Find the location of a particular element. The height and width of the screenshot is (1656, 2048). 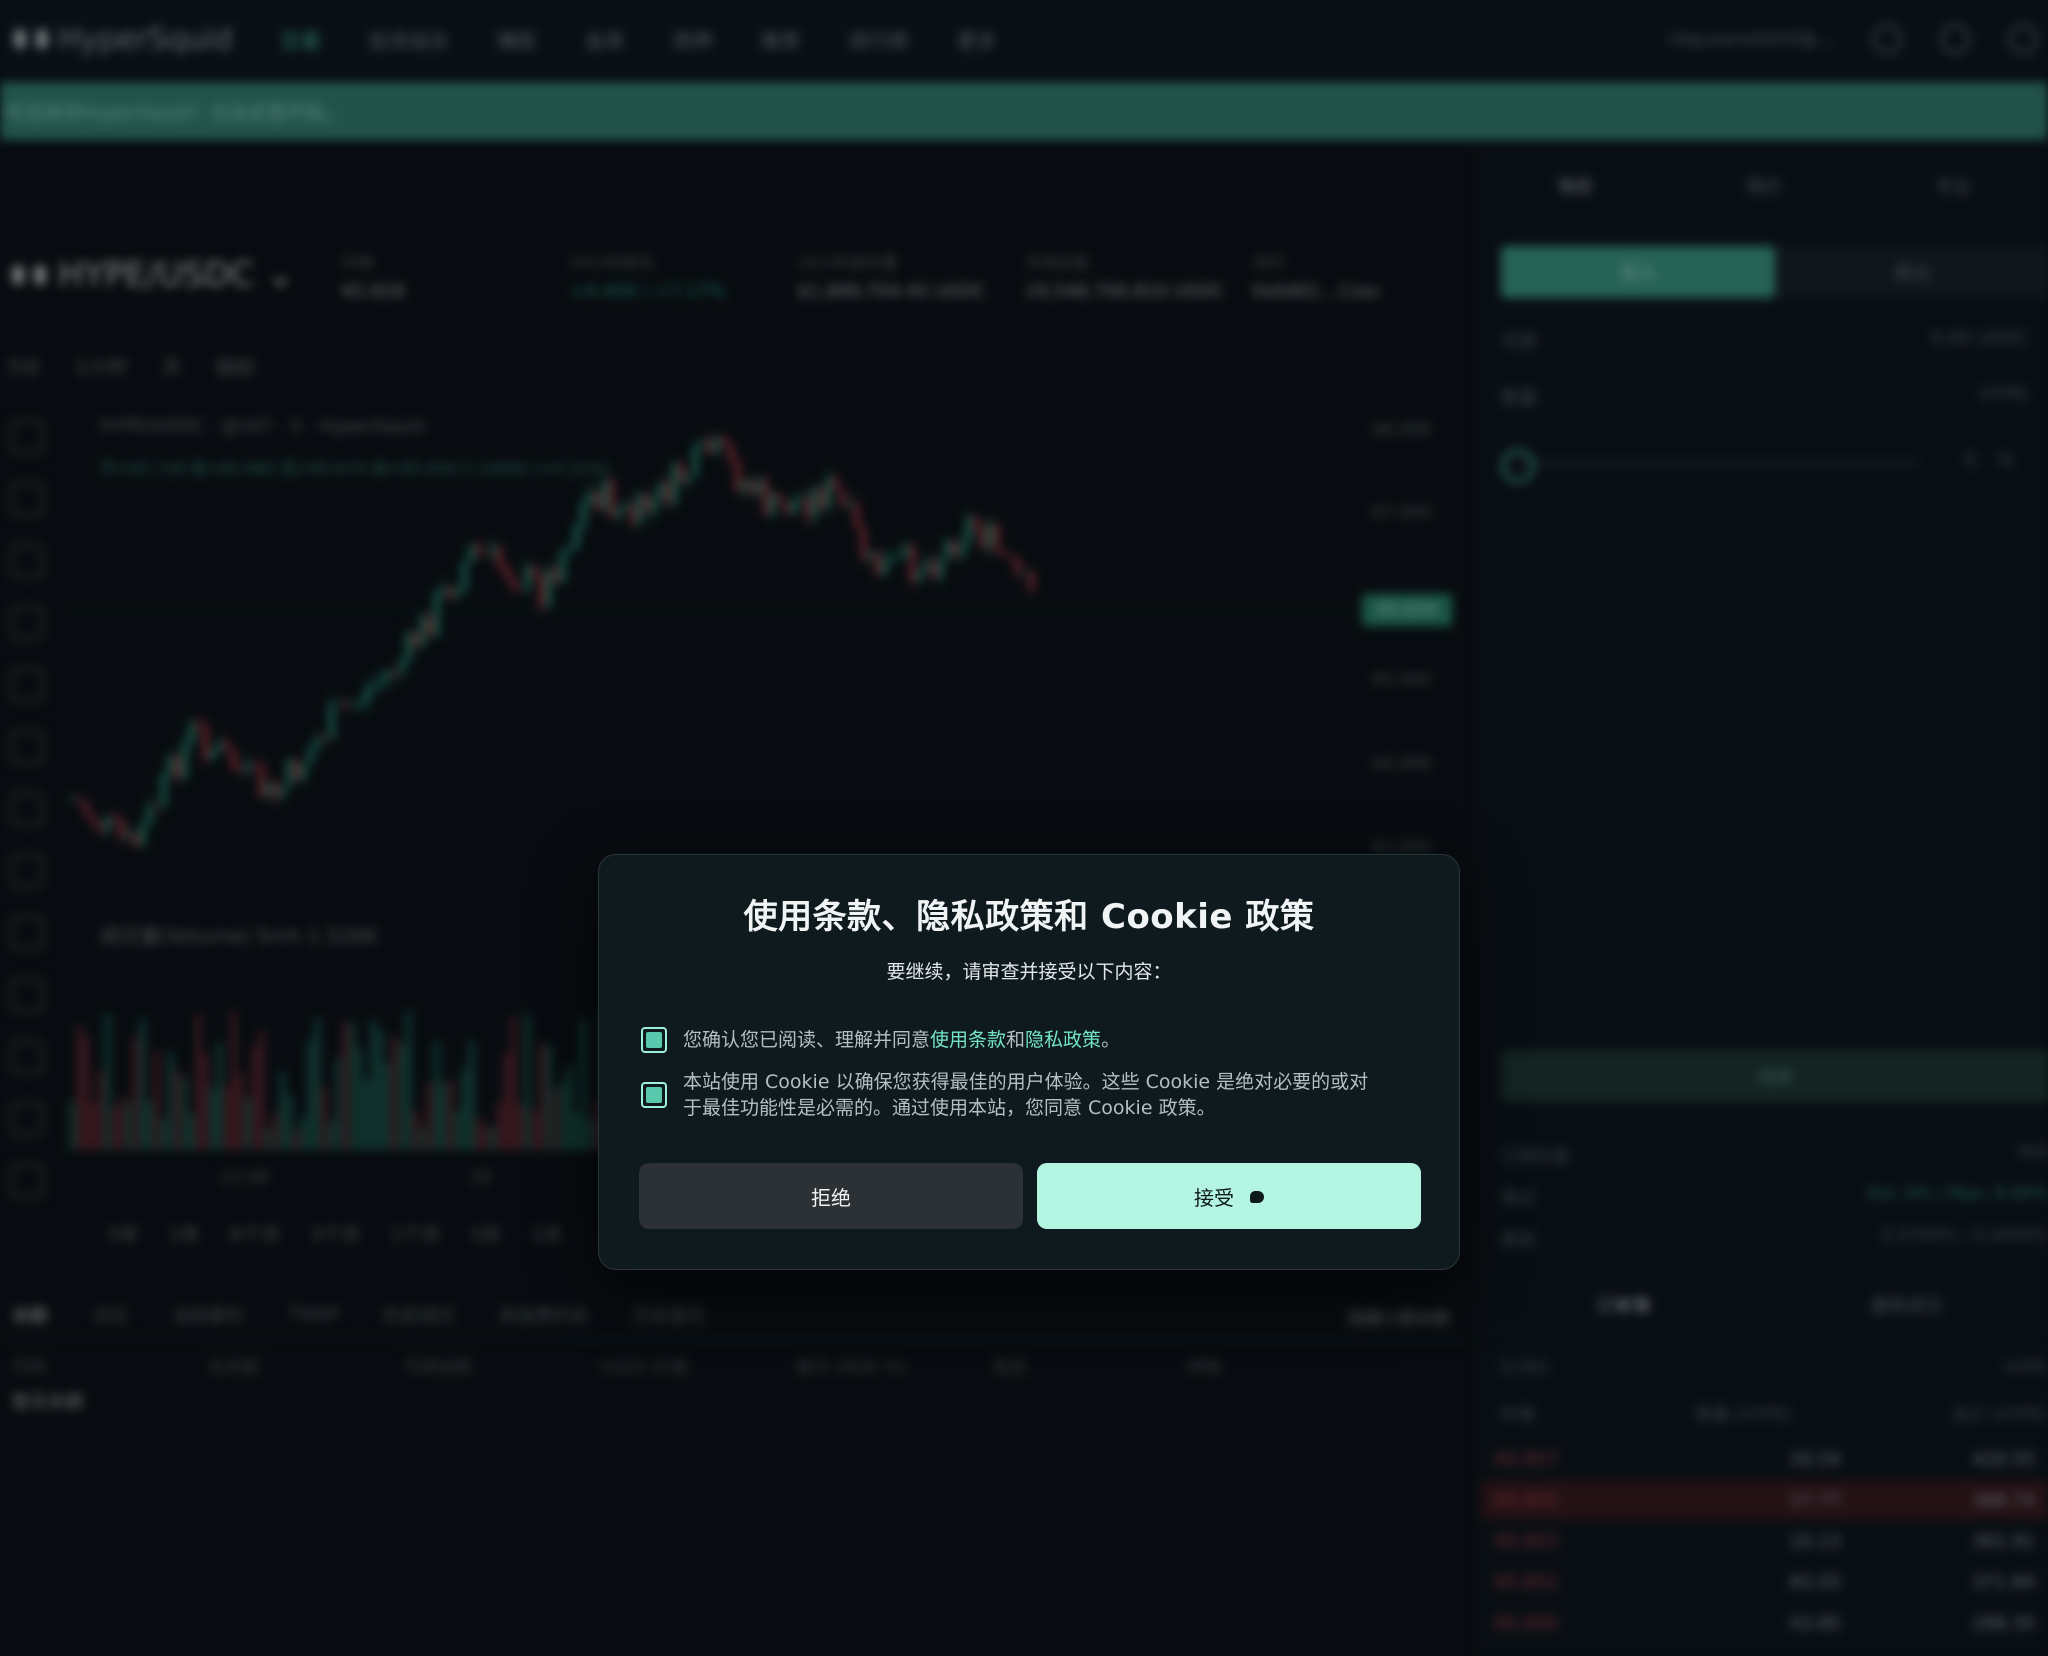

modal-subtitle: 要继续，请审查并接受以下内容： is located at coordinates (1029, 972).